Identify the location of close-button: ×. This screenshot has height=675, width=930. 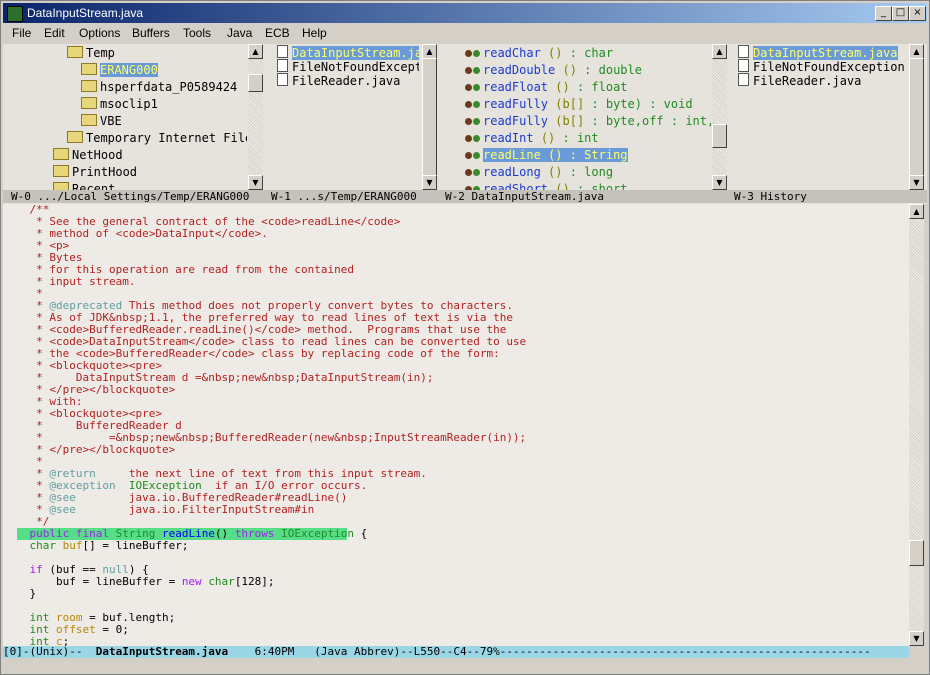
(917, 13).